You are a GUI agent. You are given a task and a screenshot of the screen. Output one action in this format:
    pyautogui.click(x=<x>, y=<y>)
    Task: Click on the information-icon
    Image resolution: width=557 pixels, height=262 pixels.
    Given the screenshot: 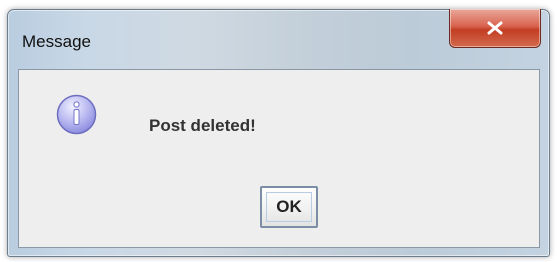 What is the action you would take?
    pyautogui.click(x=76, y=114)
    